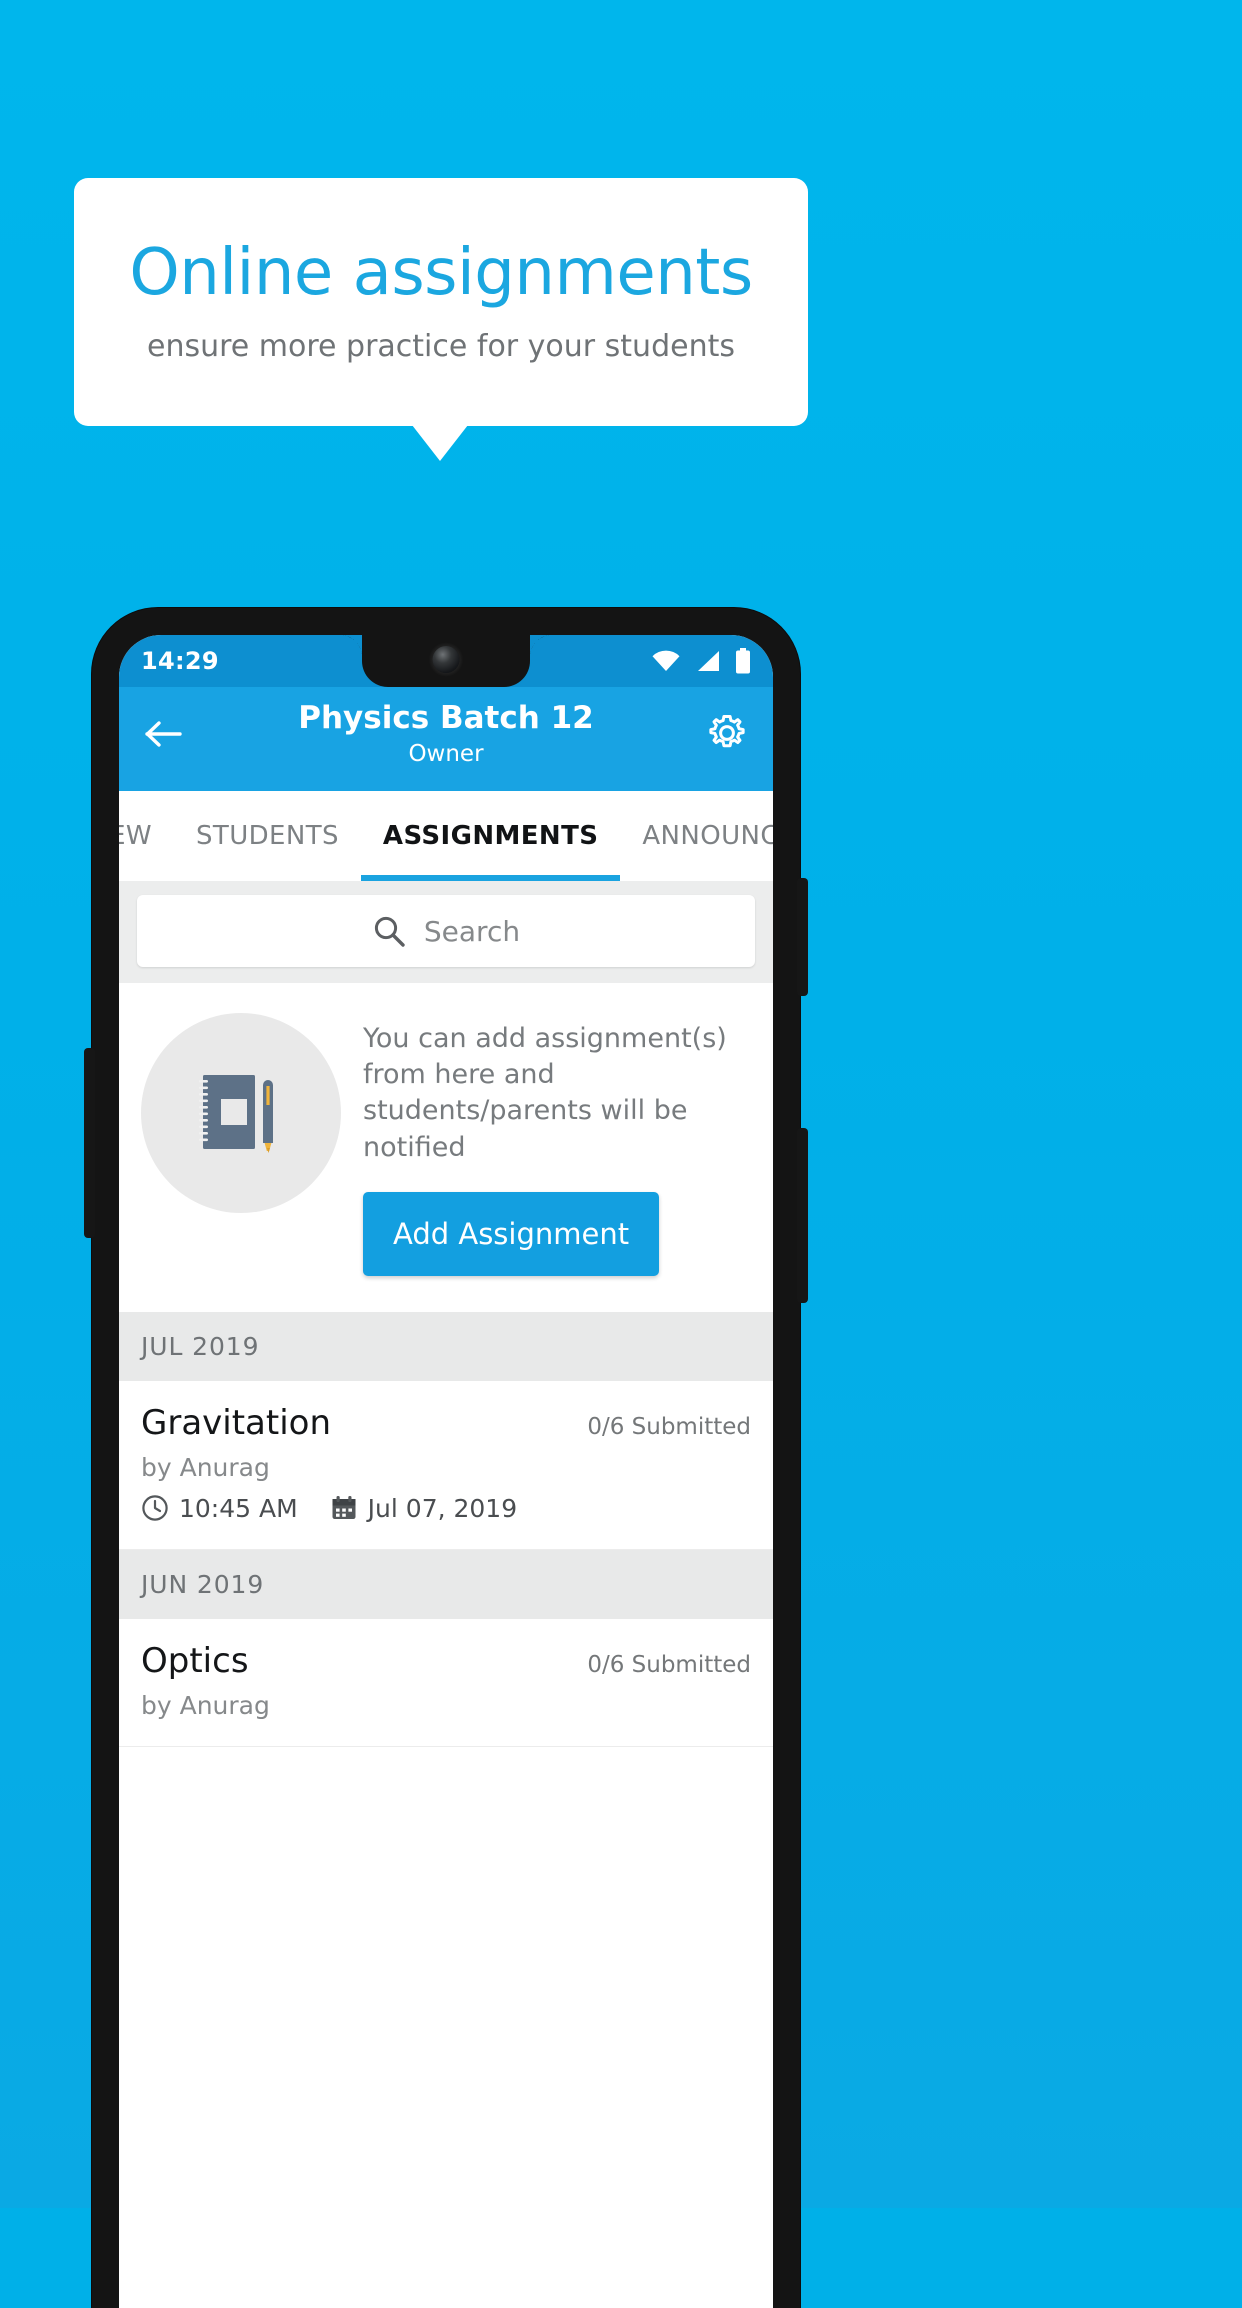 The image size is (1242, 2308). Describe the element at coordinates (802, 937) in the screenshot. I see `phone-power-button` at that location.